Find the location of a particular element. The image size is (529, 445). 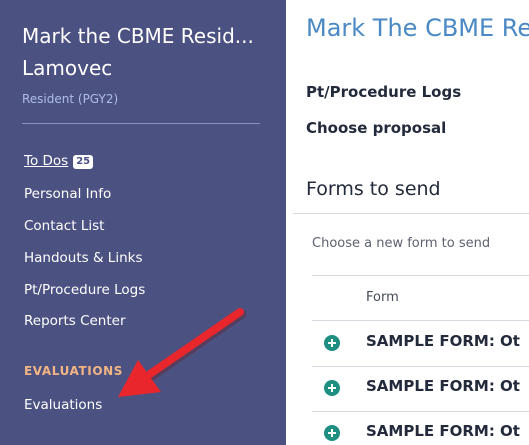

sidebar-item-reports-center: Reports Center is located at coordinates (75, 321).